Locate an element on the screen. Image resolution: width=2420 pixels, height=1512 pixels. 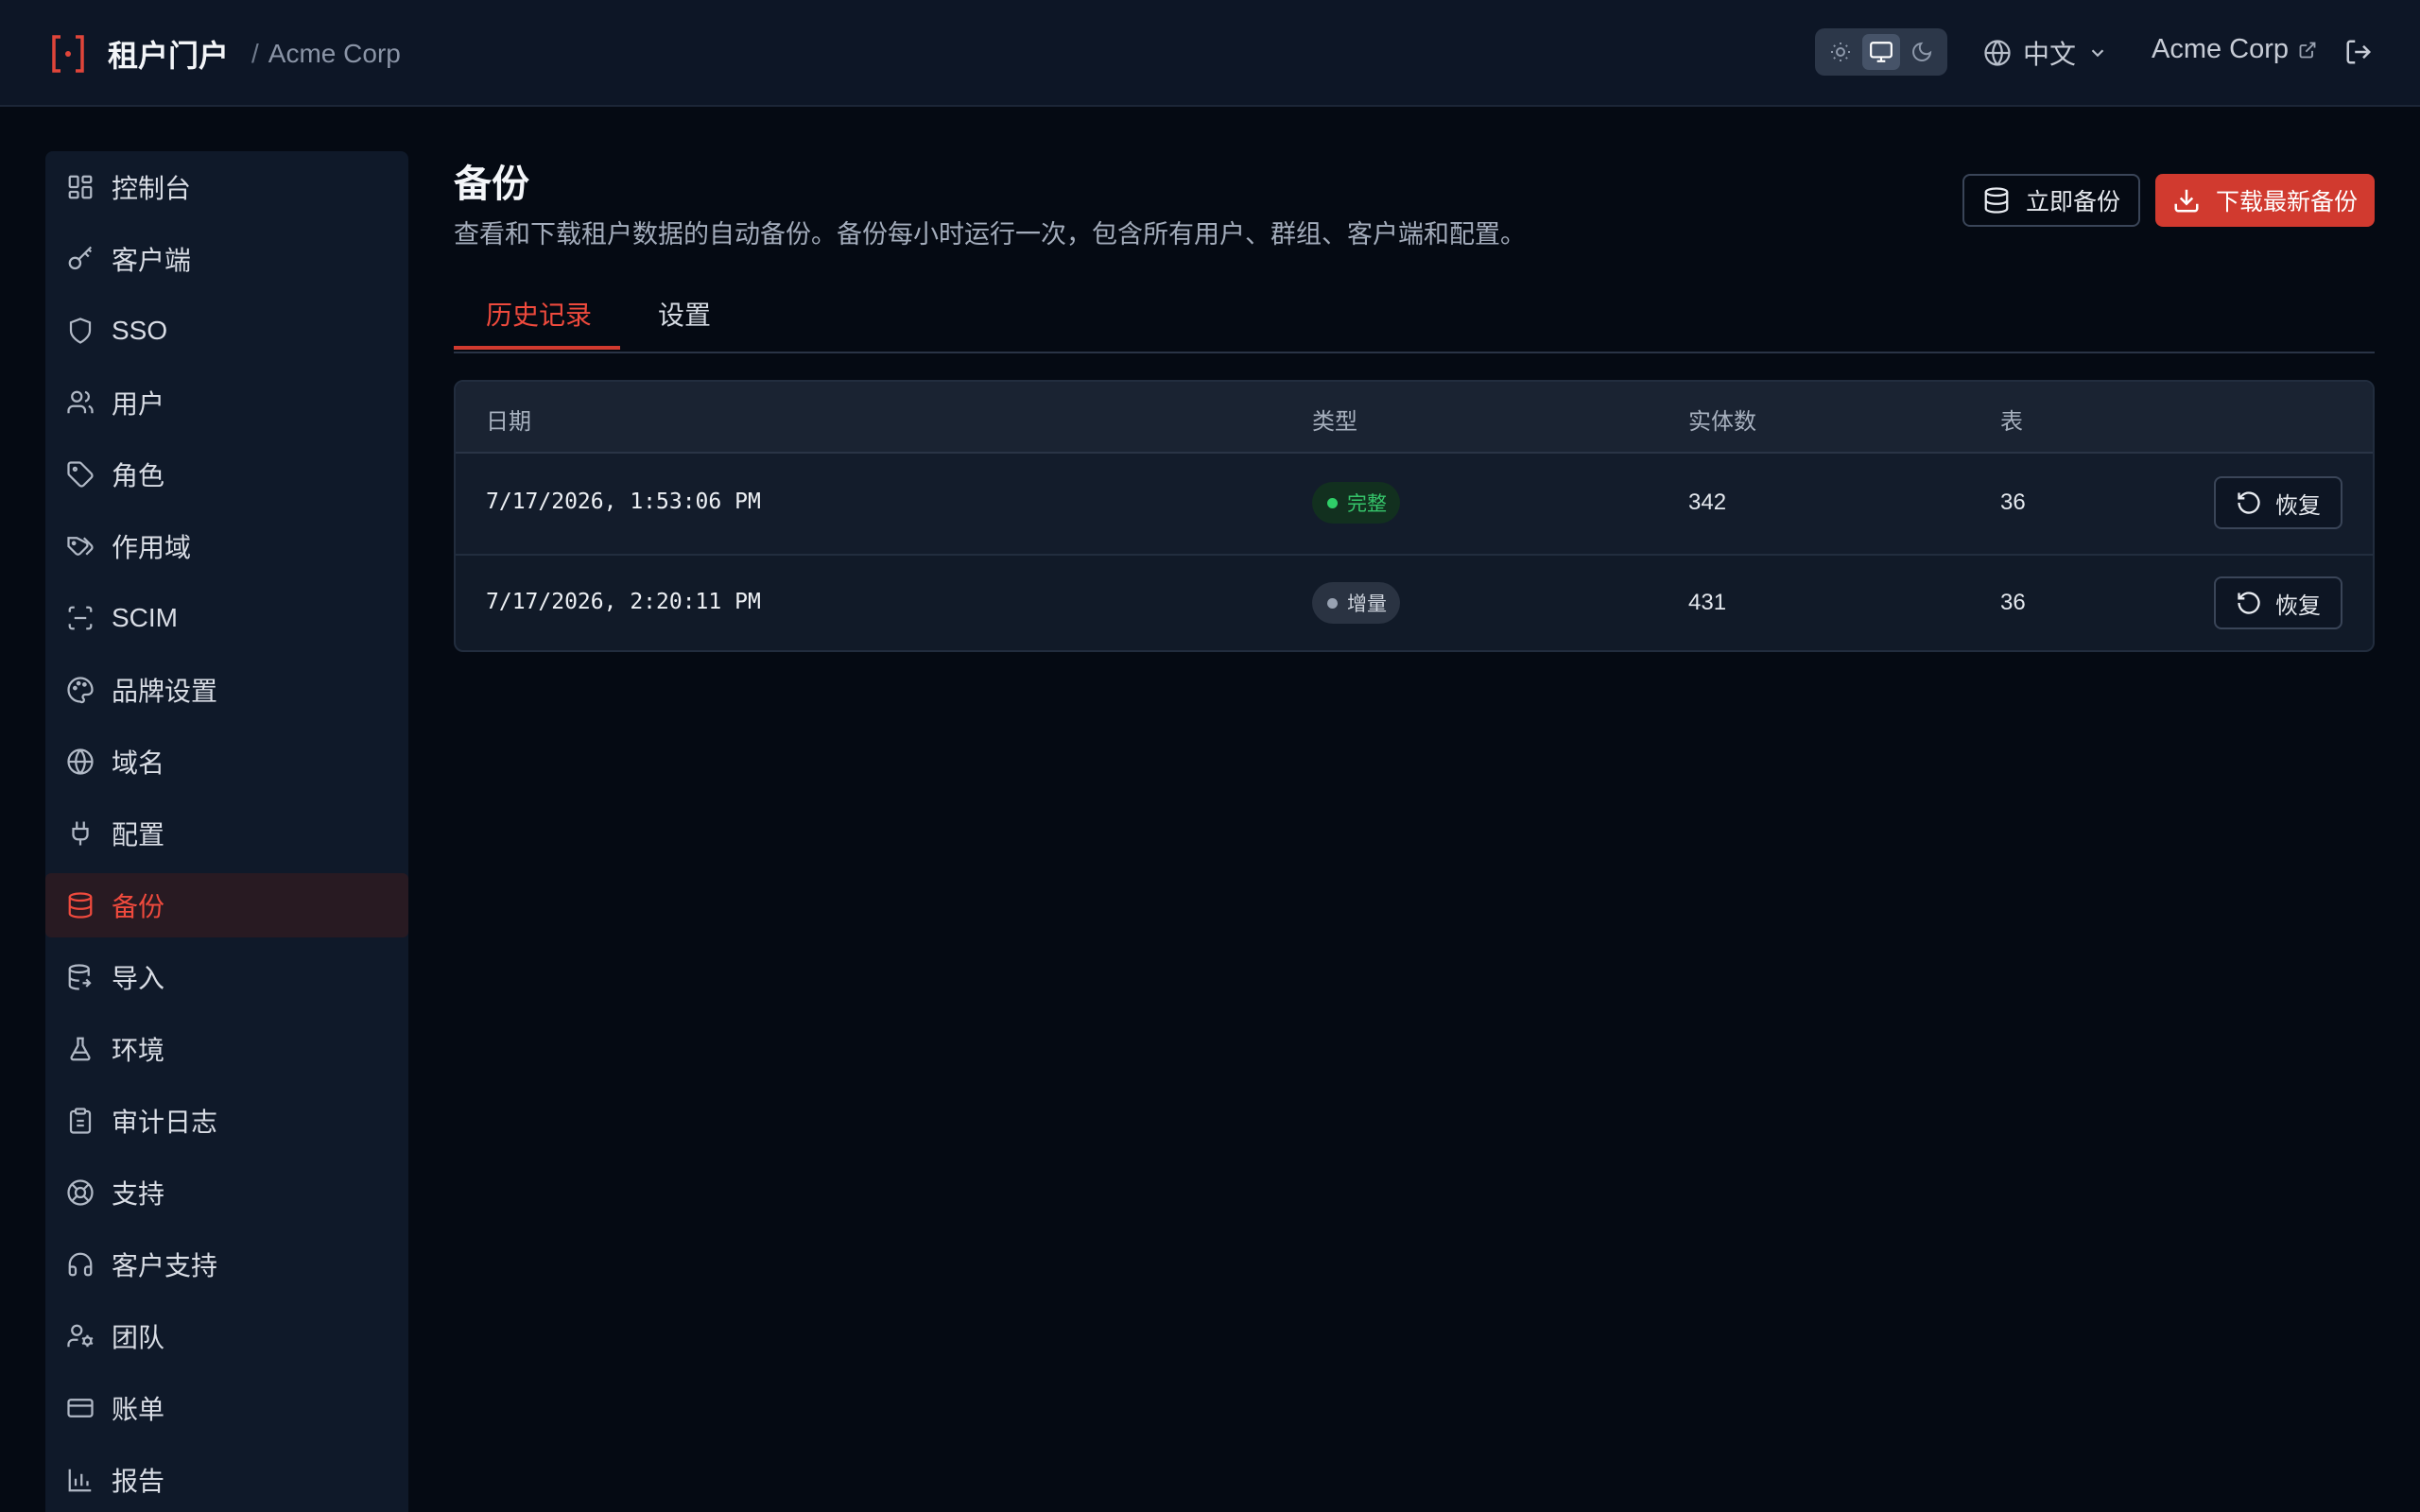
logout-button is located at coordinates (2359, 52).